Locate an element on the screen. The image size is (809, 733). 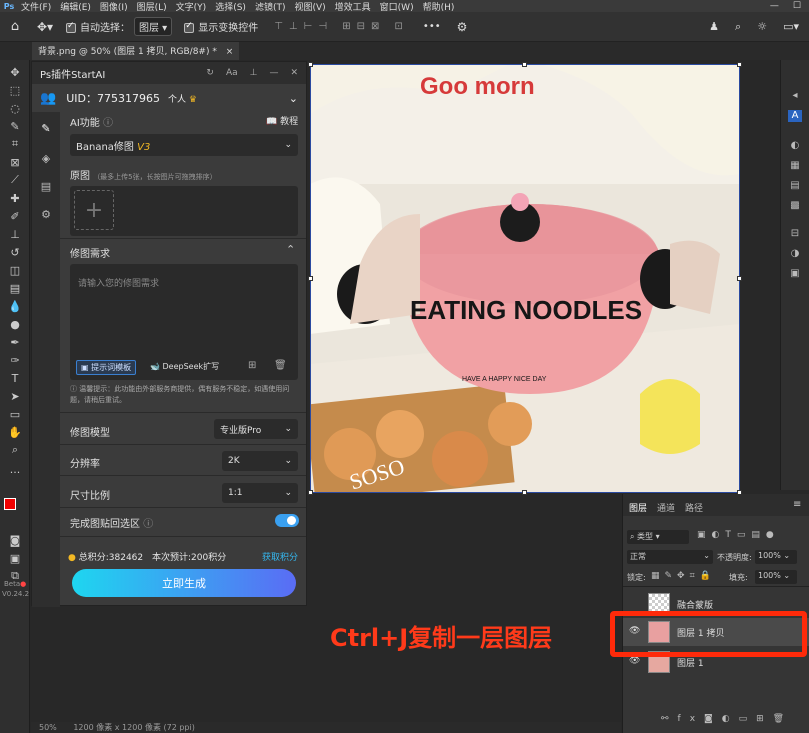
more-tools-icon: ··· is located at coordinates (15, 472).